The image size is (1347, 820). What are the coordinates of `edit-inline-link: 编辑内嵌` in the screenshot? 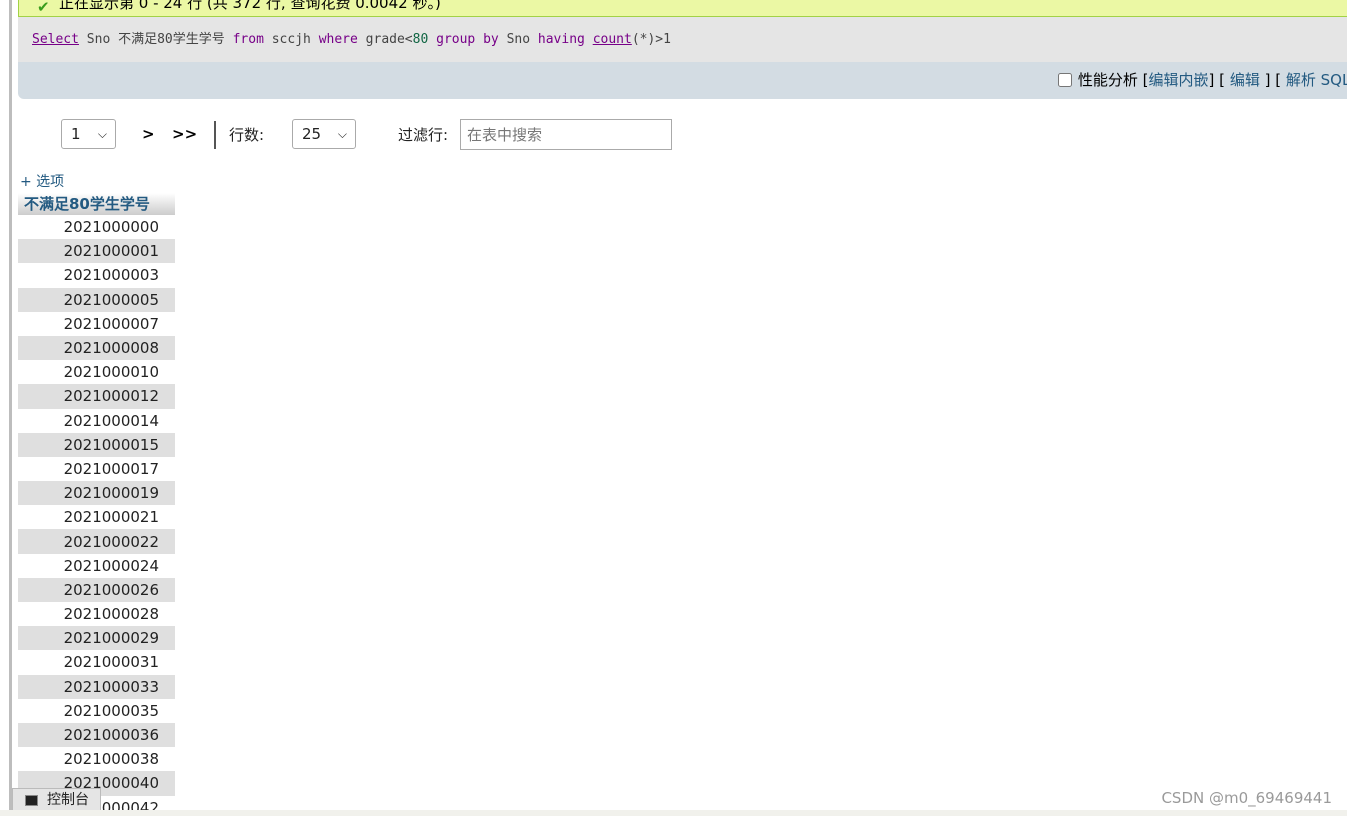 It's located at (1179, 80).